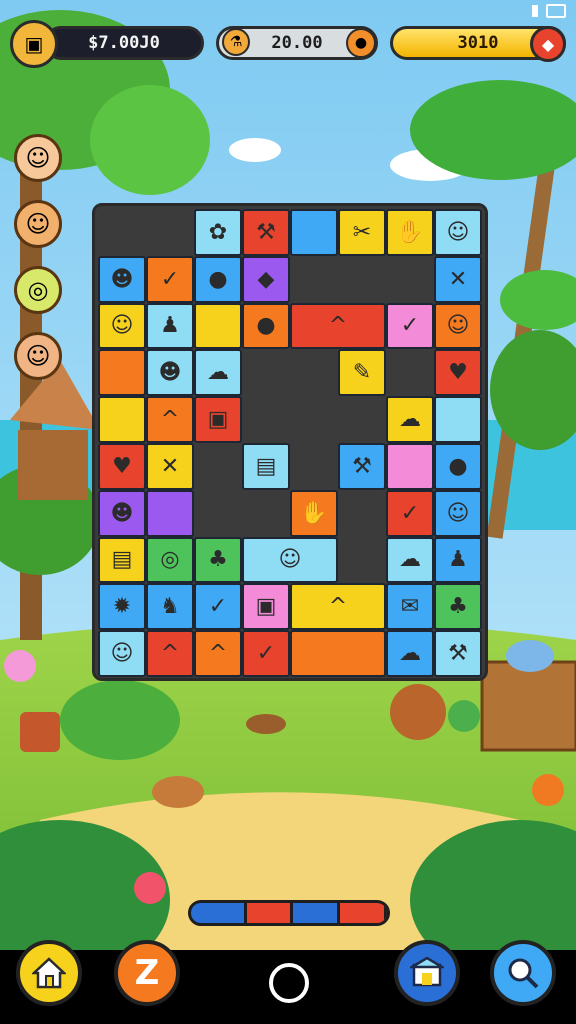 The image size is (576, 1024). I want to click on frog-tile: ☻, so click(170, 373).